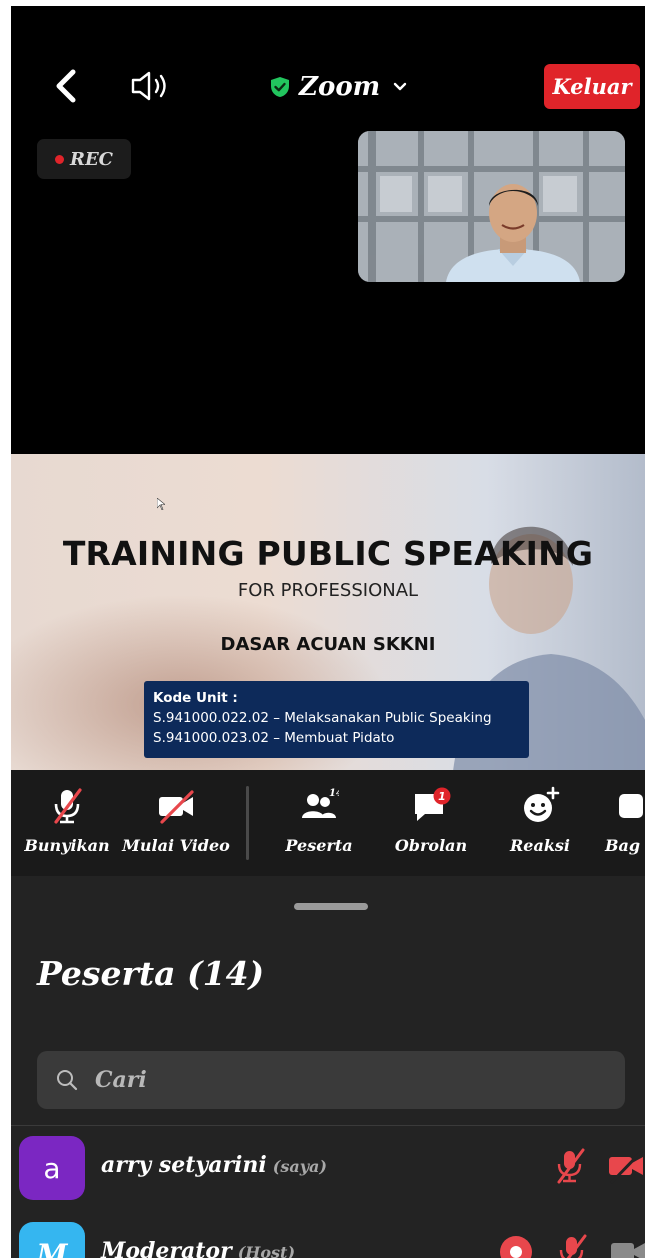 The height and width of the screenshot is (1258, 645). I want to click on participant-row: a arry setyarini (saya), so click(328, 1165).